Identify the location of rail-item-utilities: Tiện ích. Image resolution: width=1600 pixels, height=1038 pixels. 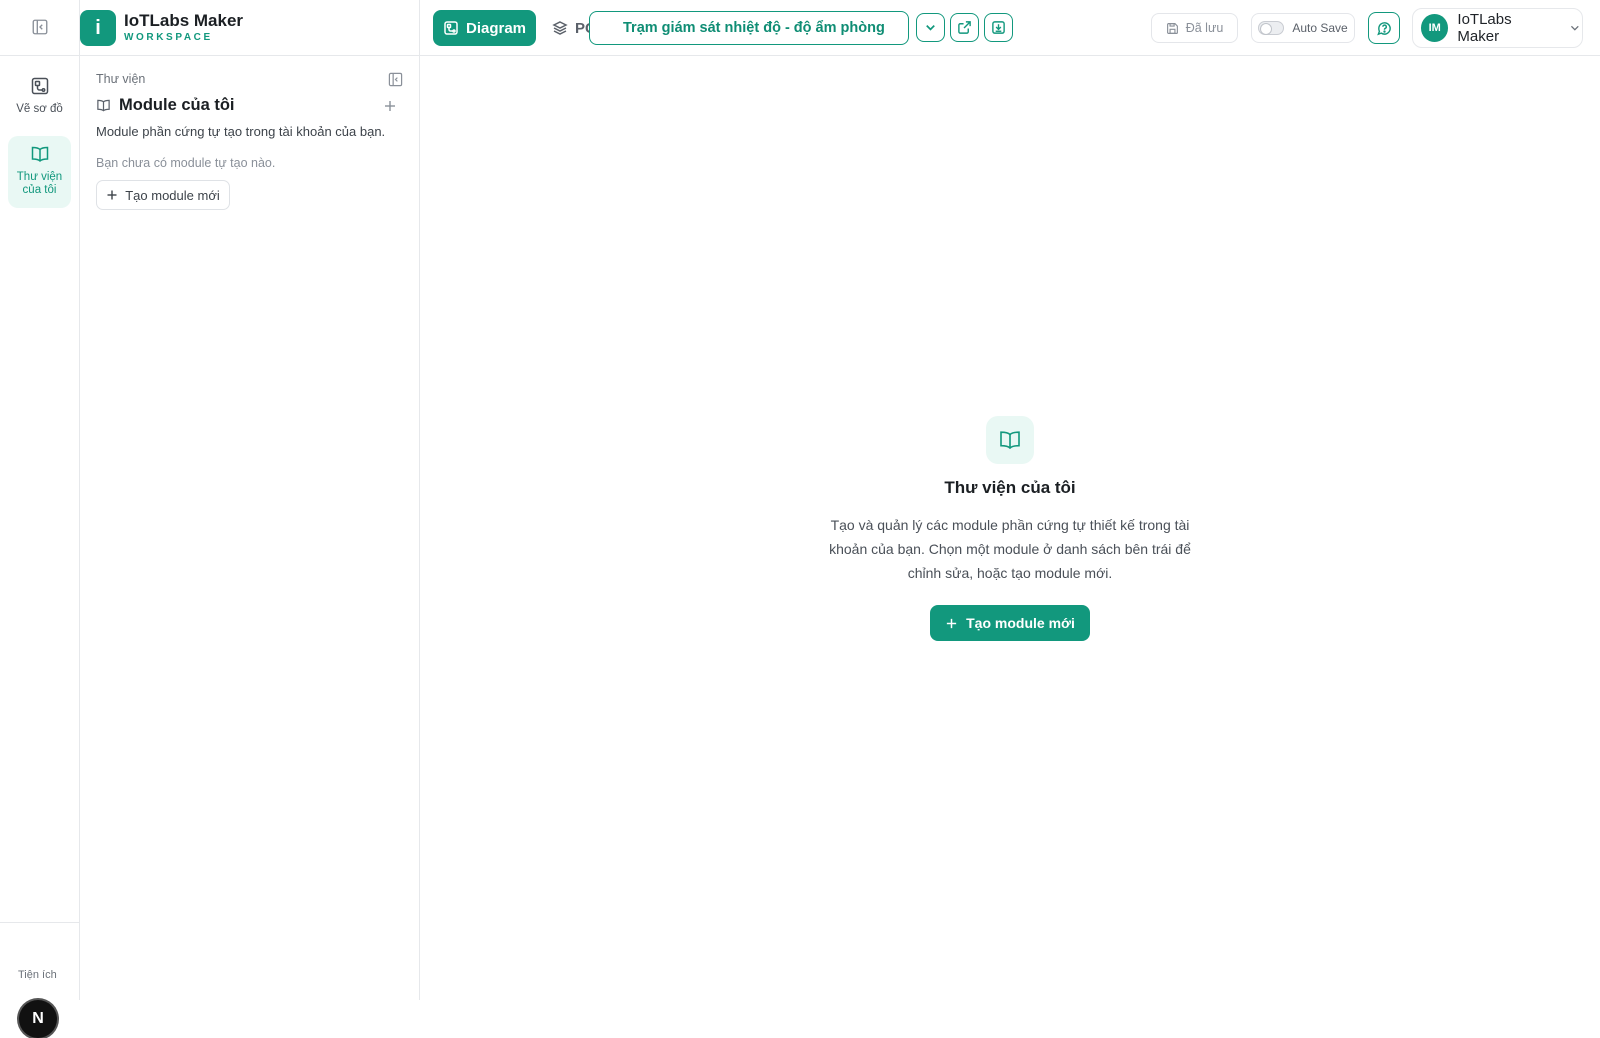
(37, 975).